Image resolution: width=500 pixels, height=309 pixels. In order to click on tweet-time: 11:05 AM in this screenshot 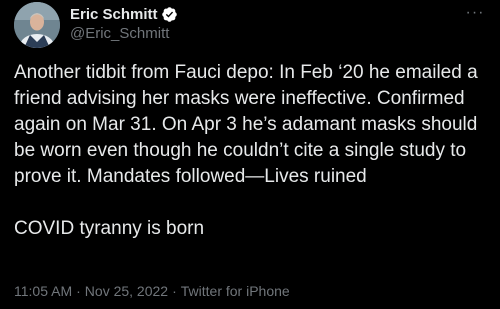, I will do `click(43, 291)`.